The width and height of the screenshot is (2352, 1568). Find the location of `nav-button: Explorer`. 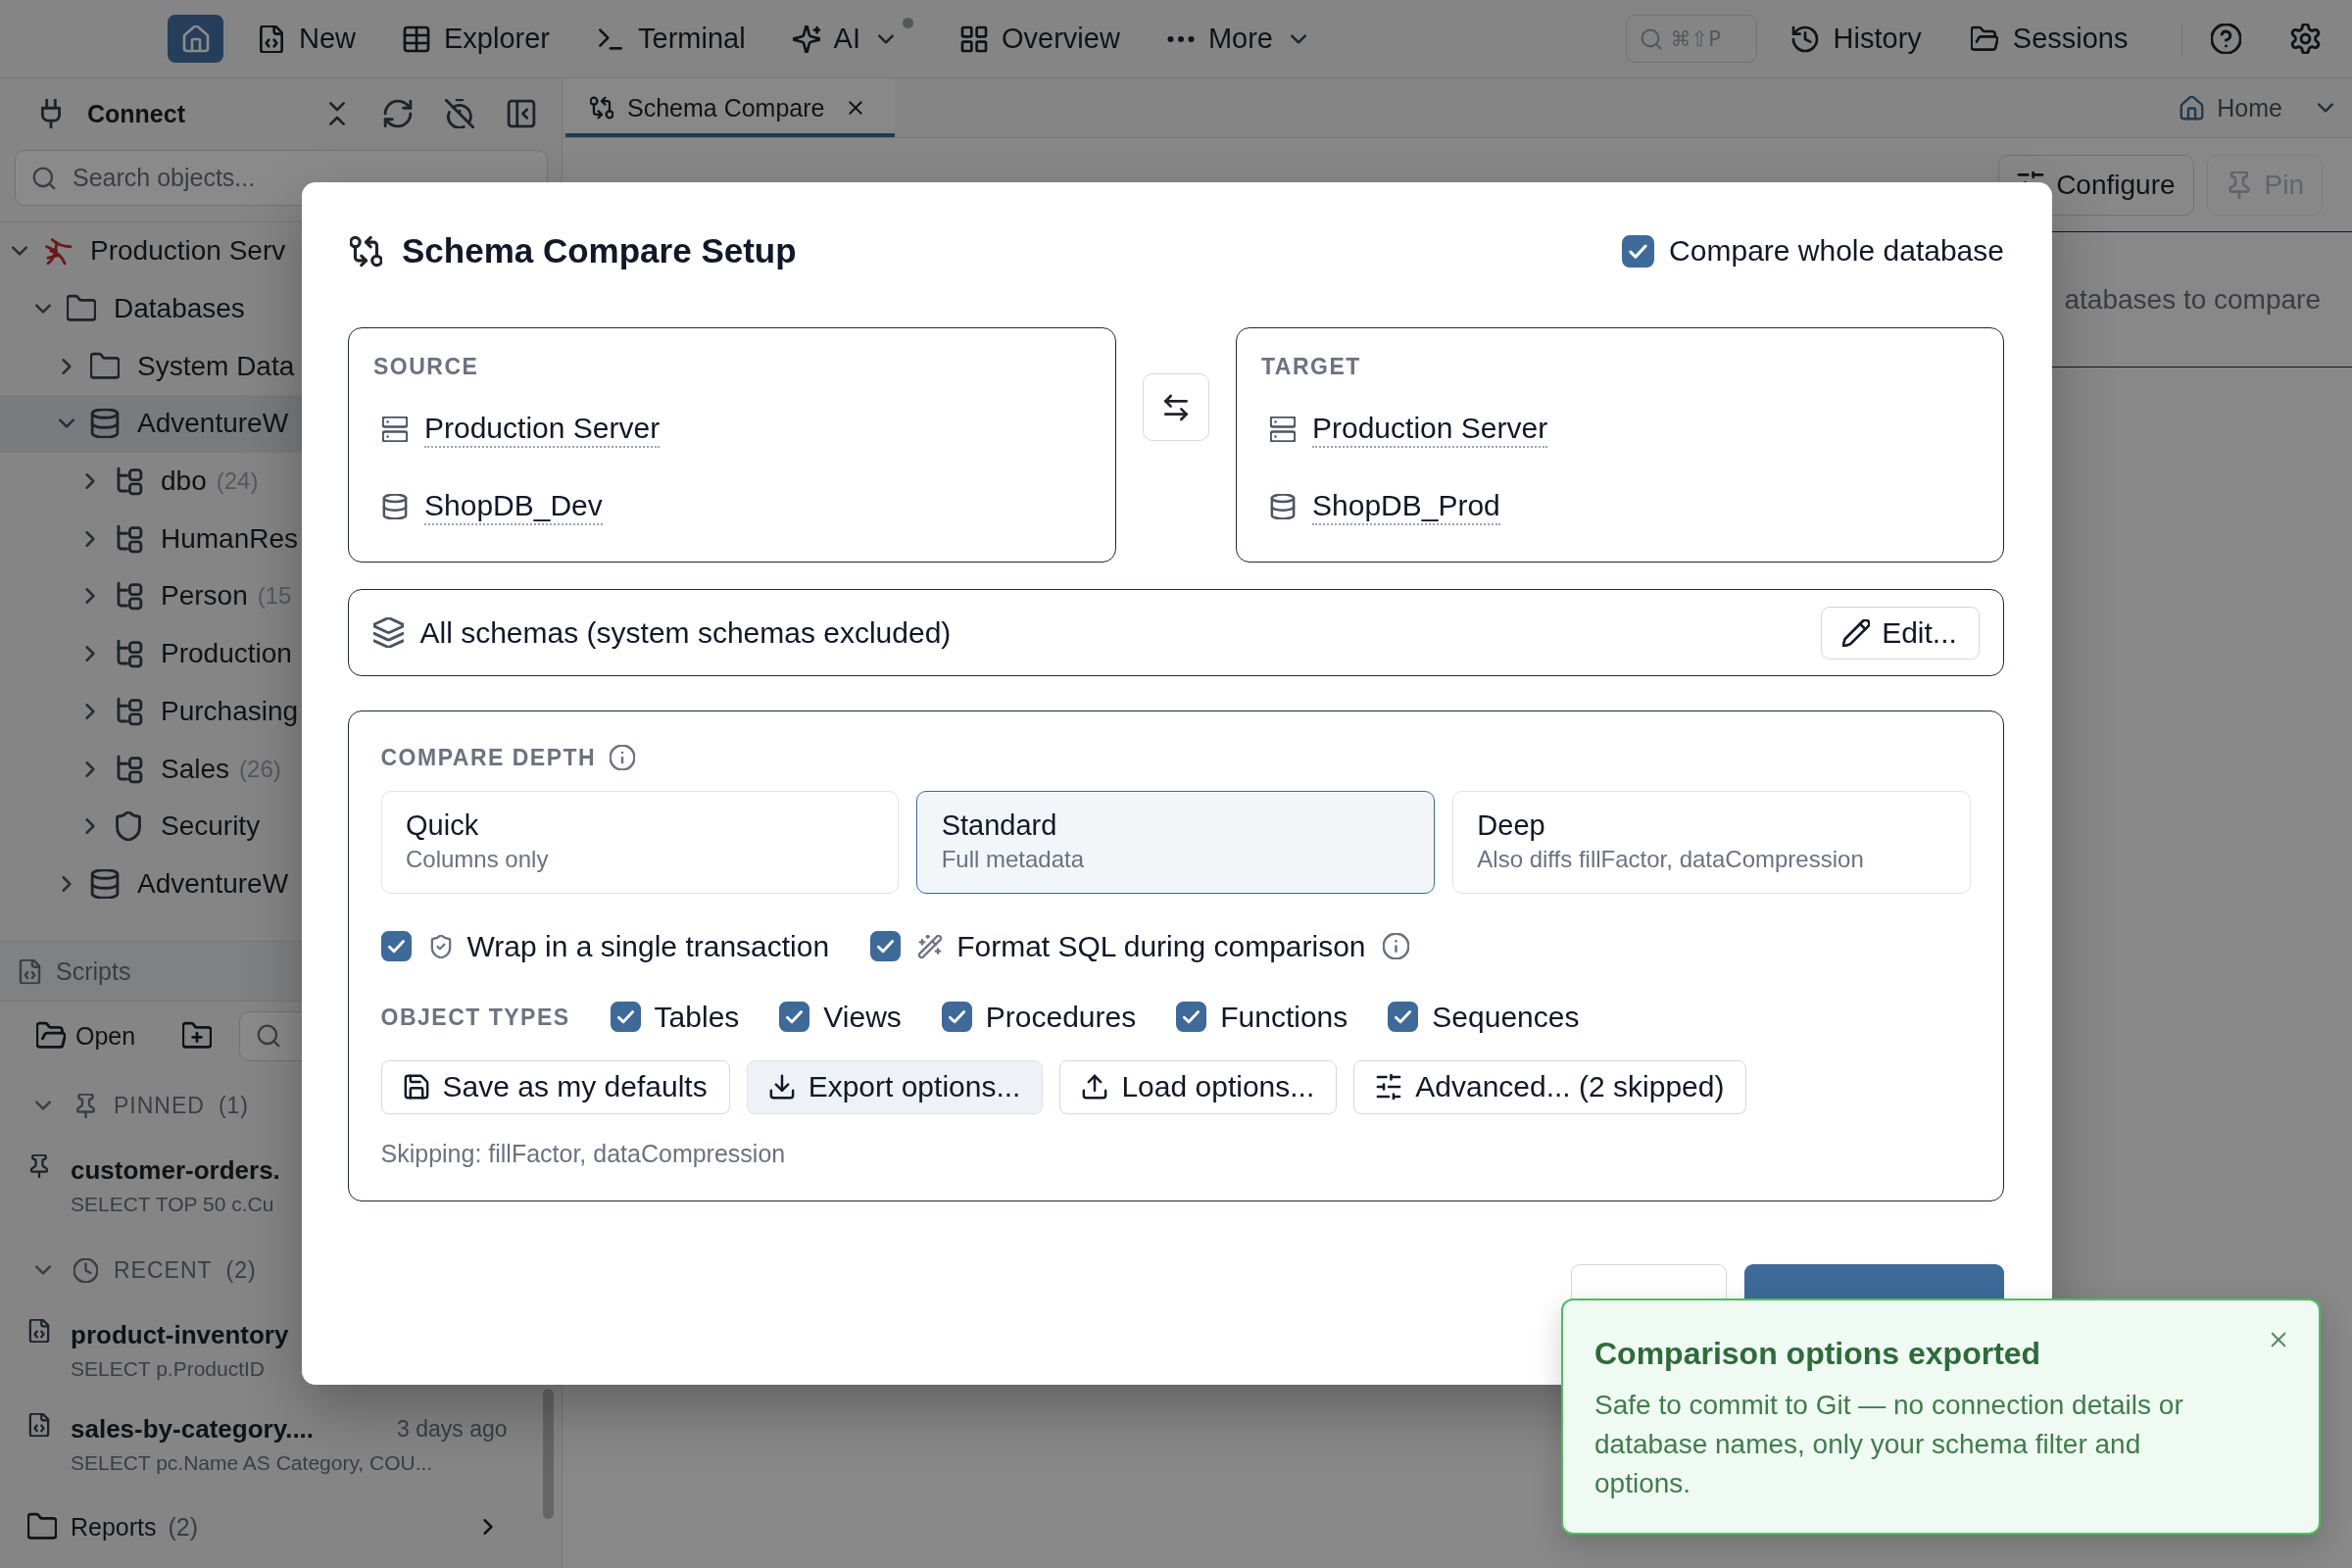

nav-button: Explorer is located at coordinates (476, 39).